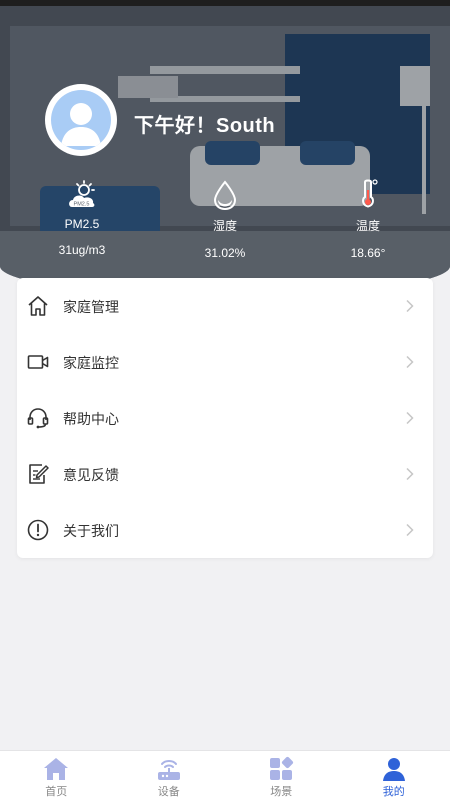 This screenshot has height=800, width=450. I want to click on tab-devices: 设备, so click(169, 775).